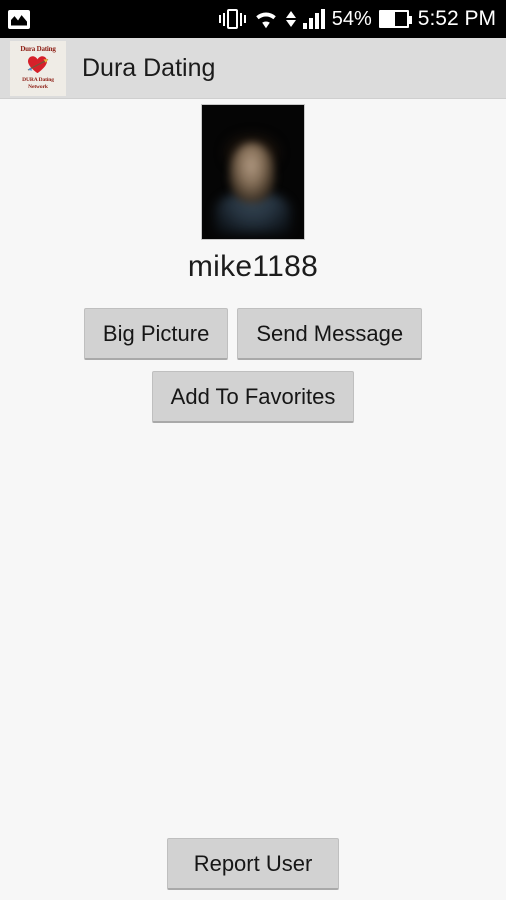 This screenshot has height=900, width=506. Describe the element at coordinates (395, 19) in the screenshot. I see `battery-icon` at that location.